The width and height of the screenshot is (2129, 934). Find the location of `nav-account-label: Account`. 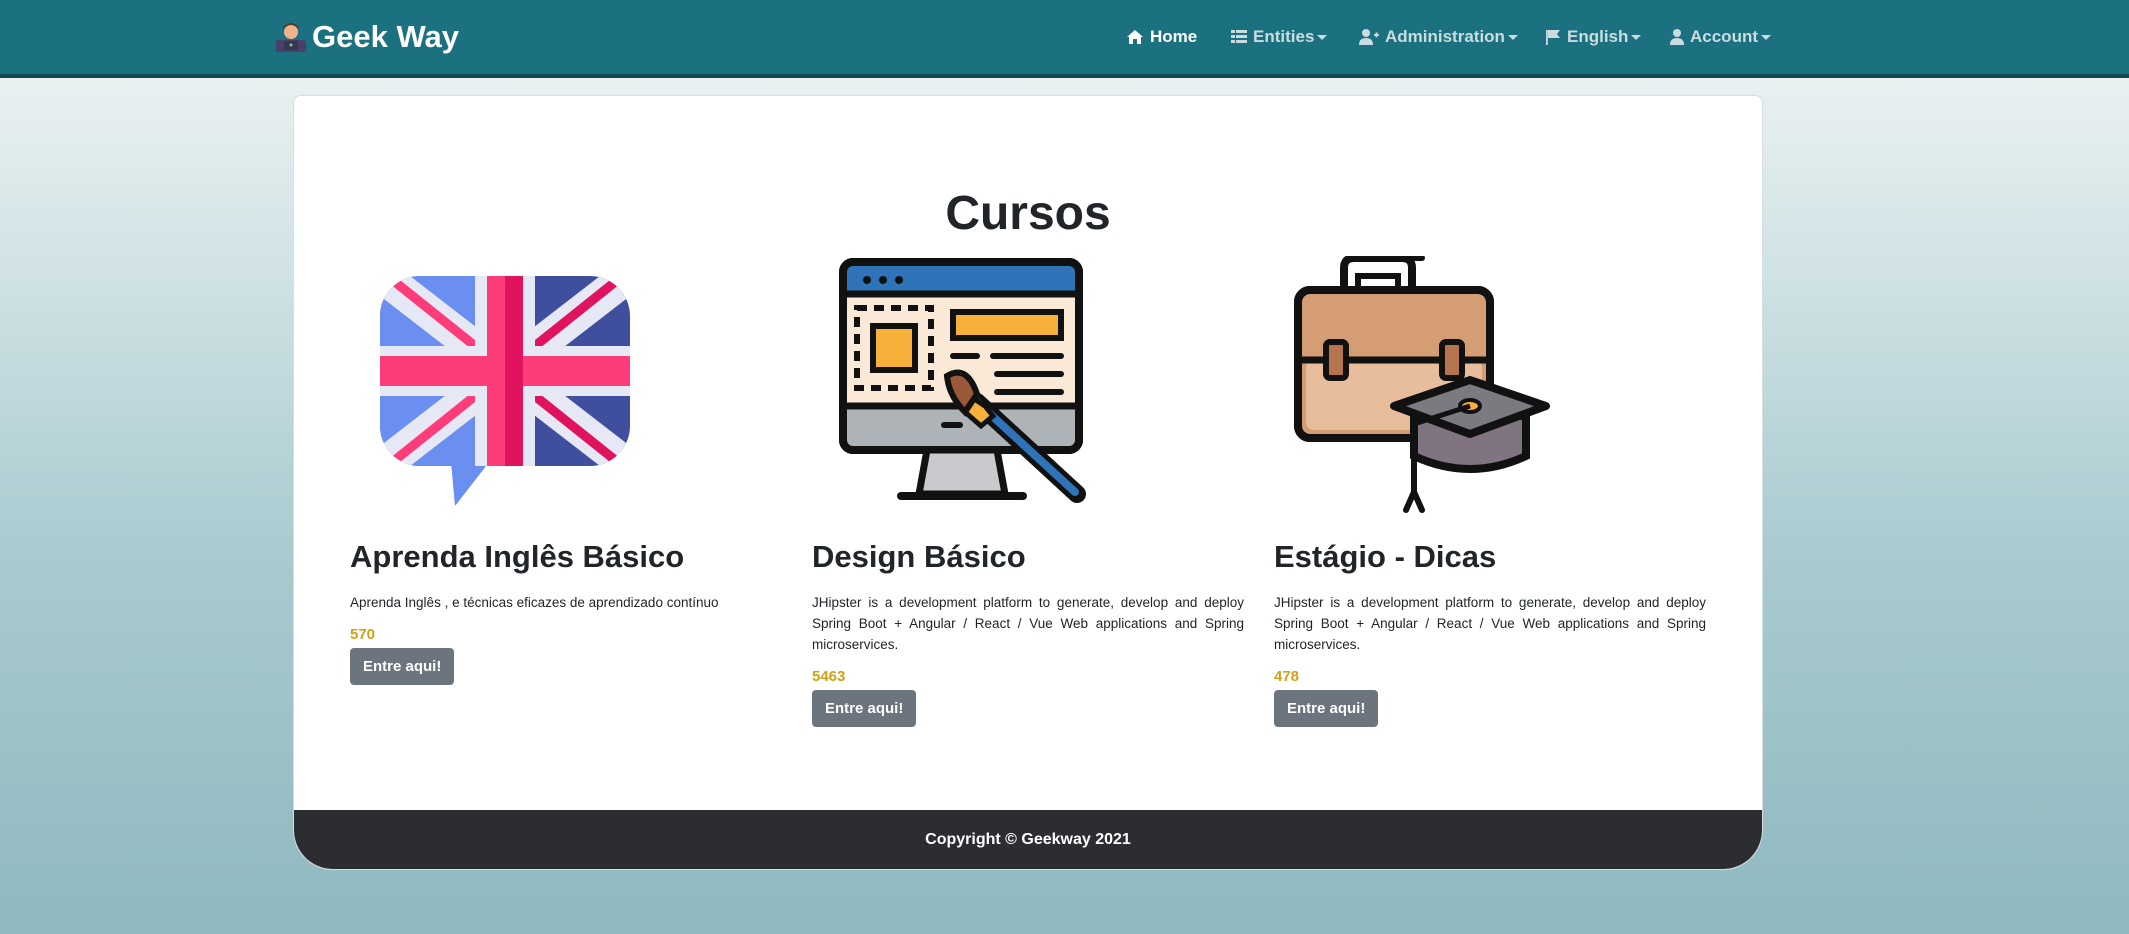

nav-account-label: Account is located at coordinates (1724, 36).